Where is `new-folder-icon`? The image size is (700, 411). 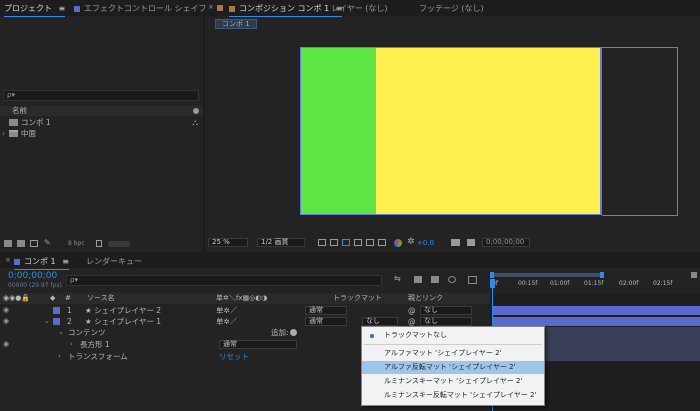
new-folder-icon is located at coordinates (21, 243).